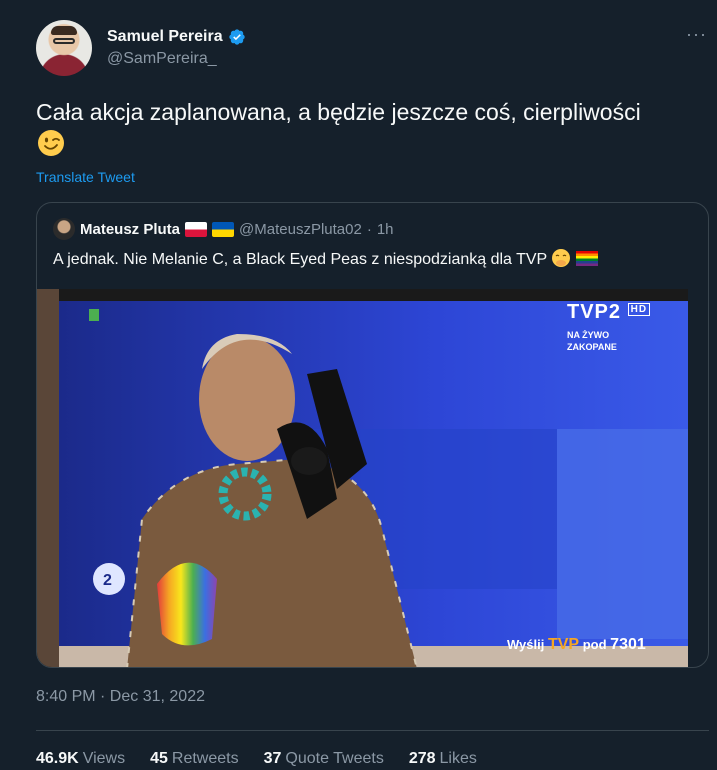  What do you see at coordinates (176, 59) in the screenshot?
I see `author-handle: @SamPereira_` at bounding box center [176, 59].